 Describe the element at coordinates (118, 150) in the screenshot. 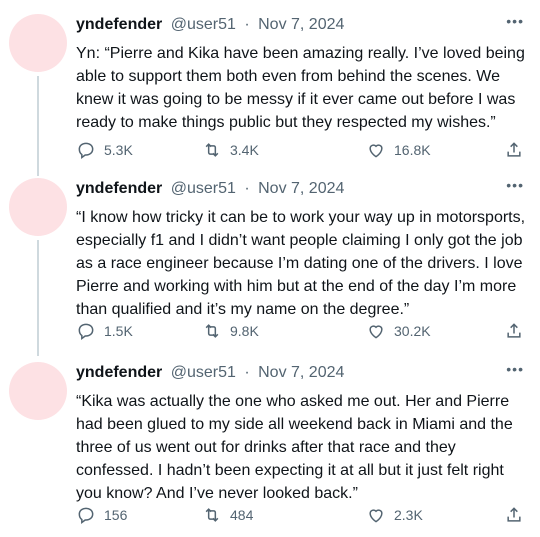

I see `reply-count: 5.3K` at that location.